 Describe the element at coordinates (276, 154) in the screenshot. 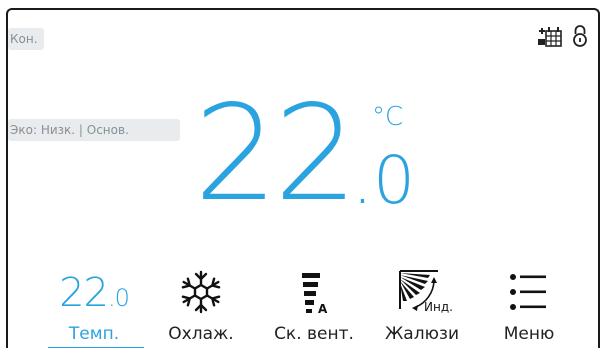

I see `setpoint-integer: 22` at that location.